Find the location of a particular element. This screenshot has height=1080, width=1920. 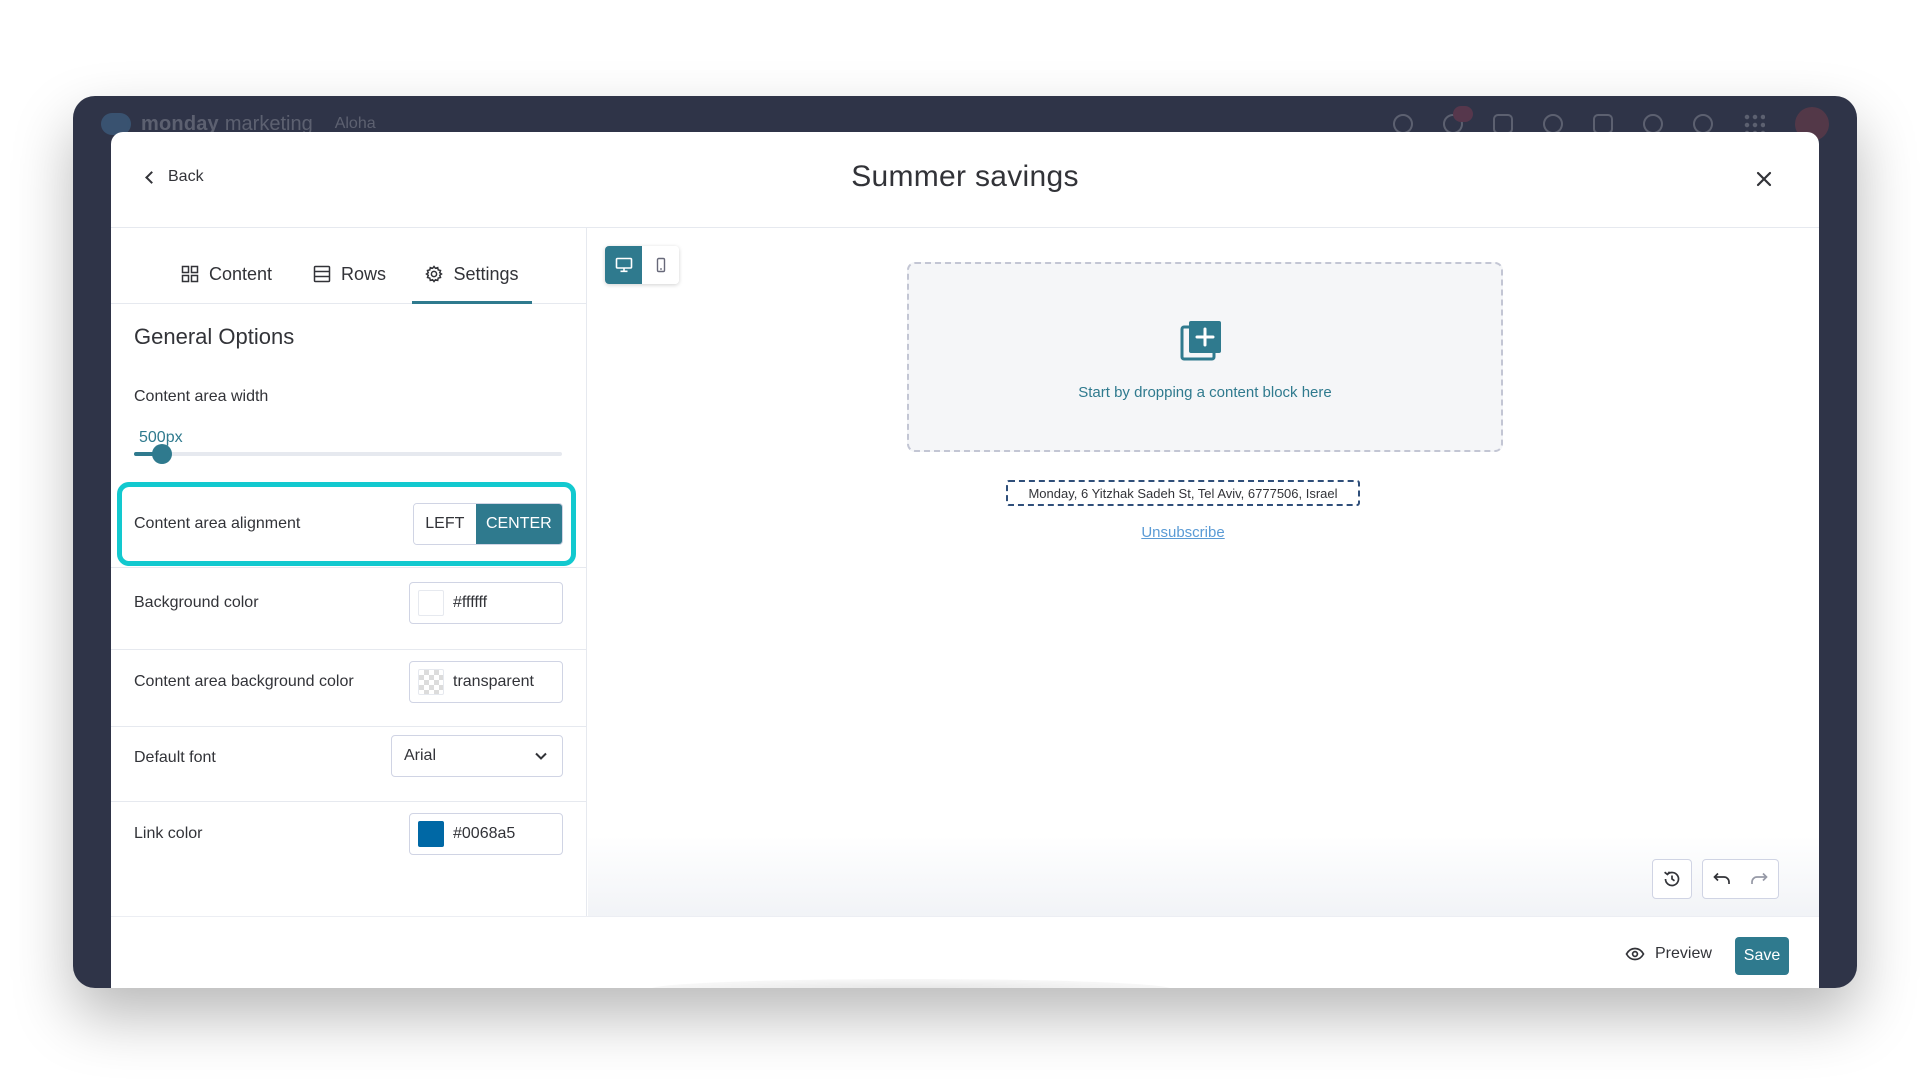

slider-thumb is located at coordinates (161, 454).